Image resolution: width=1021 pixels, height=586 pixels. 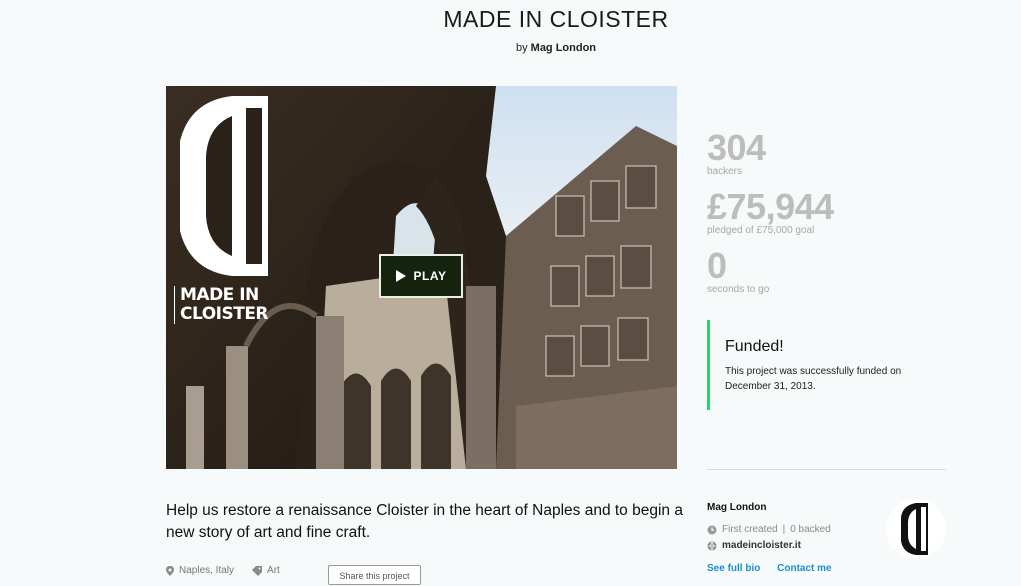 I want to click on creator-name: Mag London, so click(x=736, y=507).